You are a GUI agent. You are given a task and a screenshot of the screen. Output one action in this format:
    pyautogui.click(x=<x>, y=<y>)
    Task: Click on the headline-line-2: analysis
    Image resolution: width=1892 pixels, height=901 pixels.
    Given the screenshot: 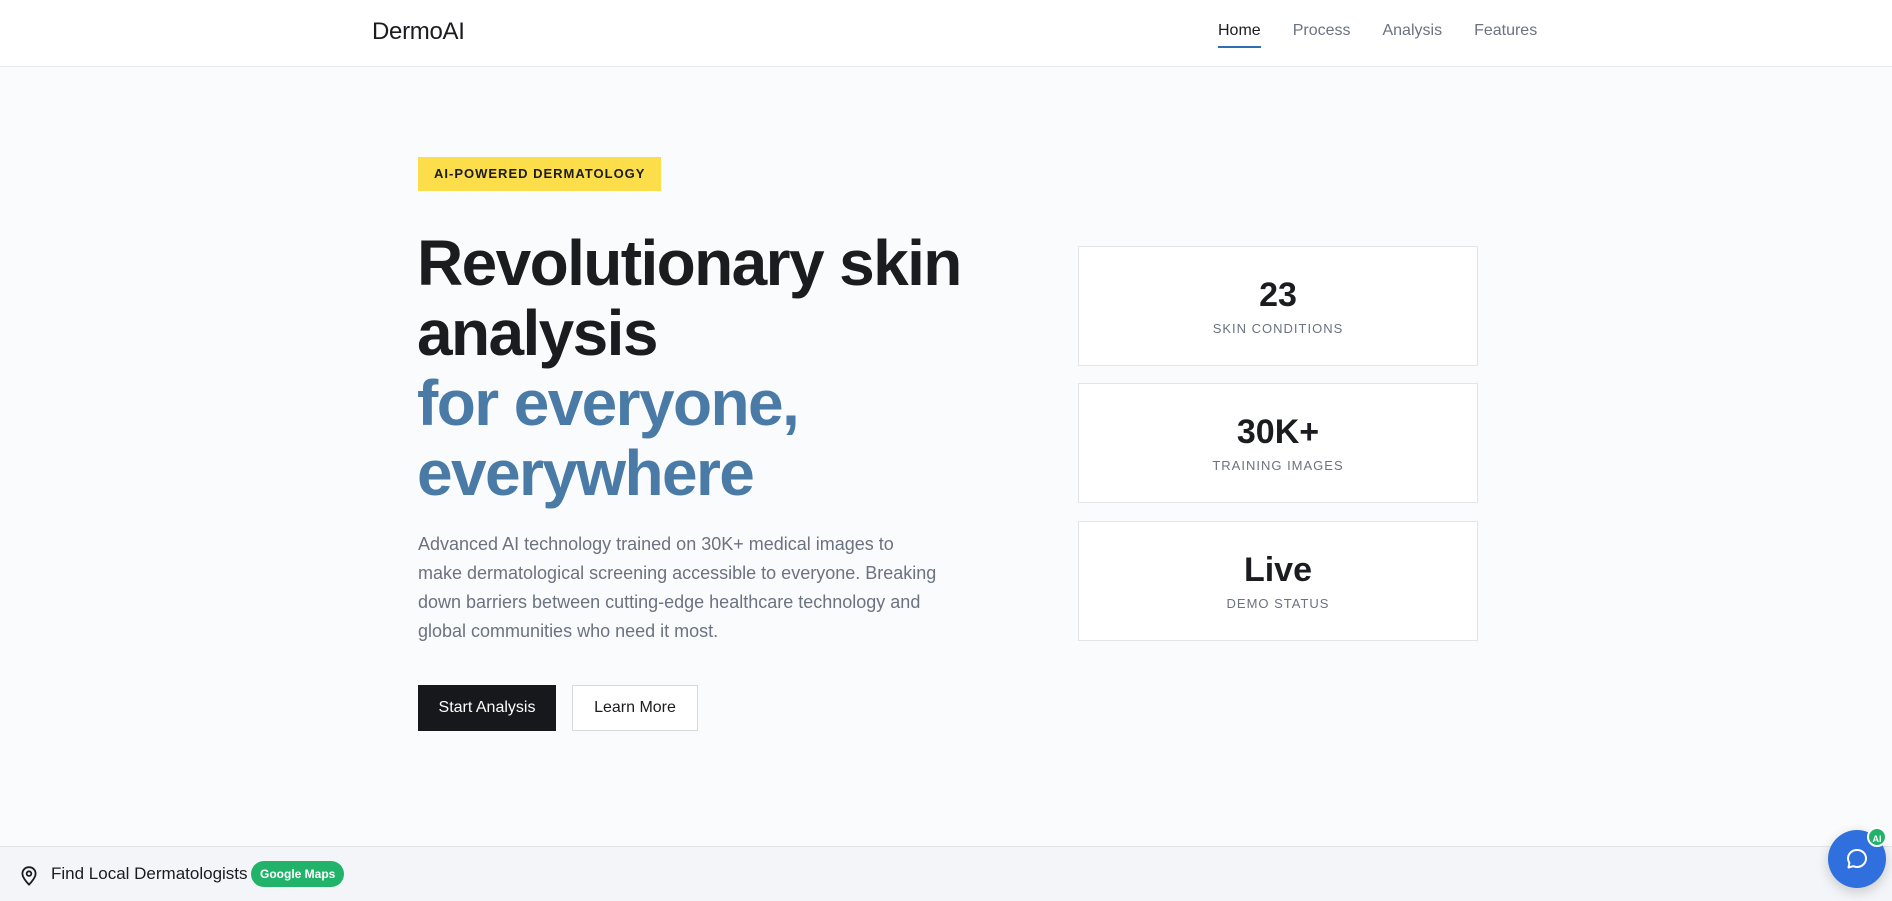 What is the action you would take?
    pyautogui.click(x=537, y=333)
    